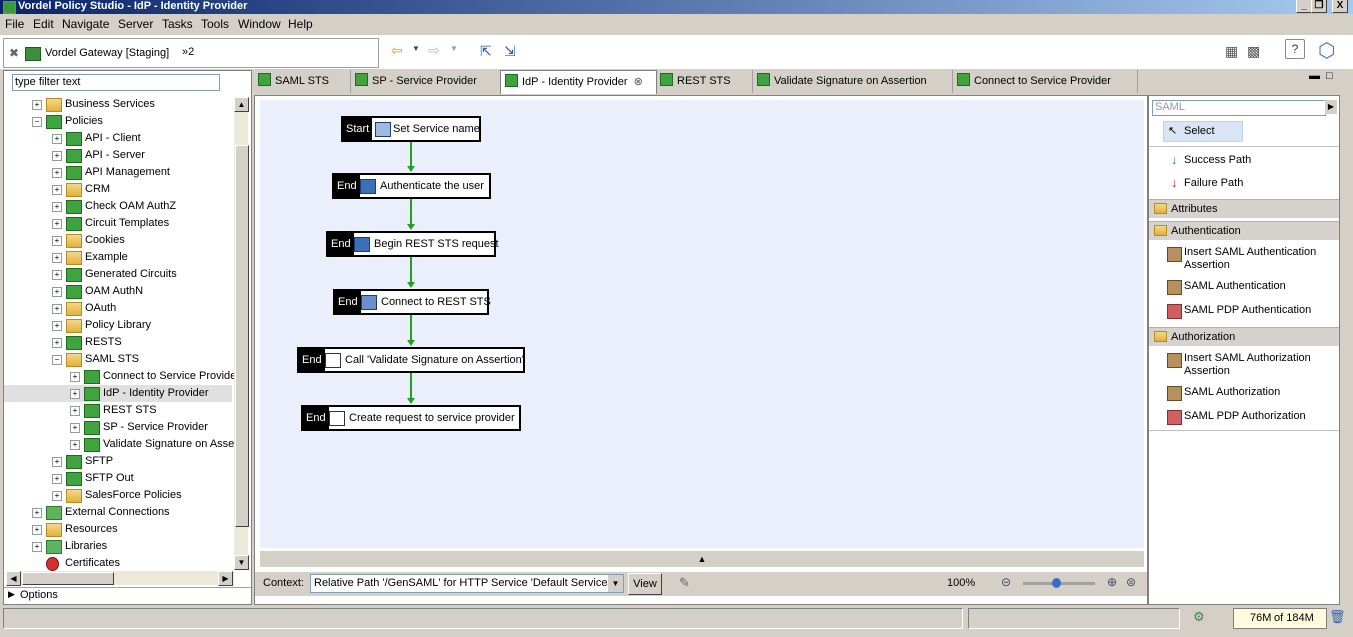  What do you see at coordinates (1244, 184) in the screenshot?
I see `failure-path-tool: ↓ Failure Path` at bounding box center [1244, 184].